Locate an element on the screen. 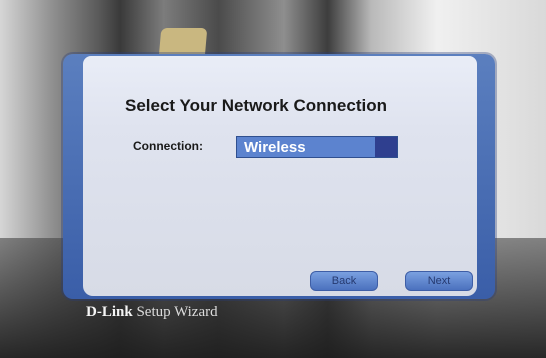 The height and width of the screenshot is (358, 546). connection-label: Connection: is located at coordinates (168, 146).